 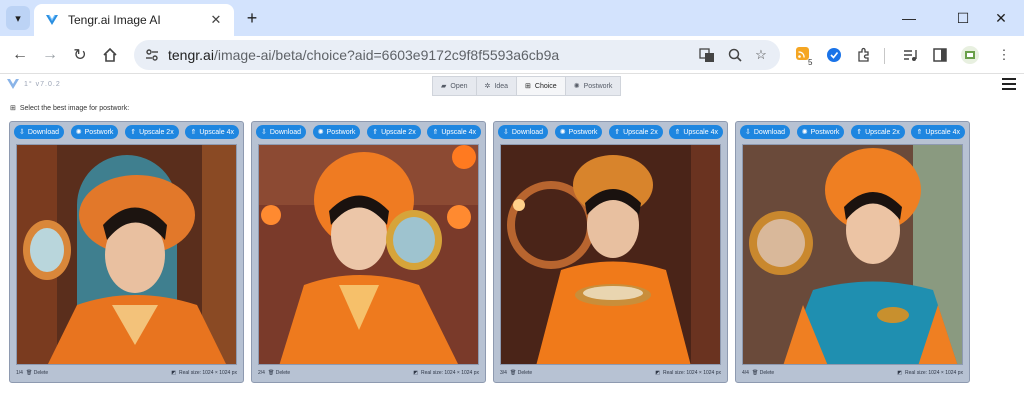 I want to click on step-choice: ⊞ Choice, so click(x=541, y=86).